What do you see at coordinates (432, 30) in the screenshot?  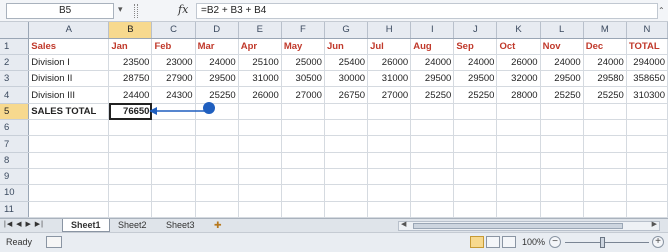 I see `column-header-i: I` at bounding box center [432, 30].